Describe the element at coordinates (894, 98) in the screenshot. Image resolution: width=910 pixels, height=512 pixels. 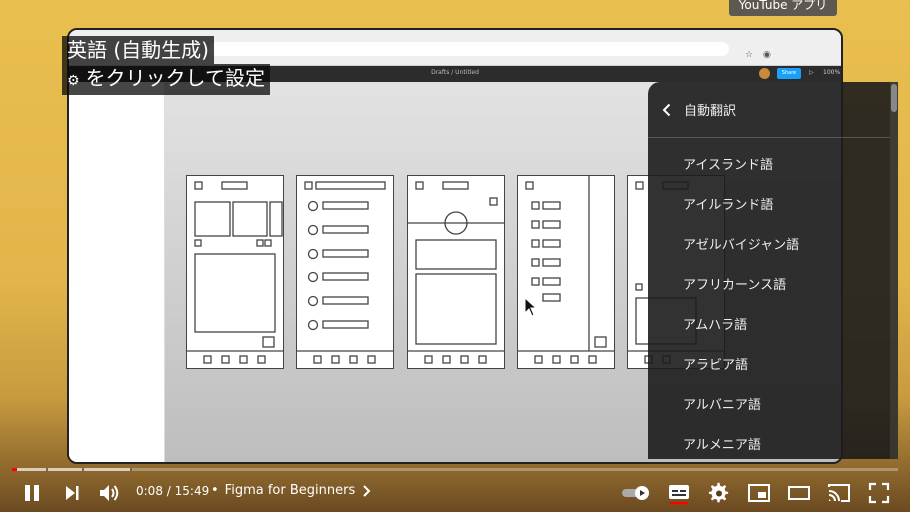
I see `menu-scrollbar-thumb` at that location.